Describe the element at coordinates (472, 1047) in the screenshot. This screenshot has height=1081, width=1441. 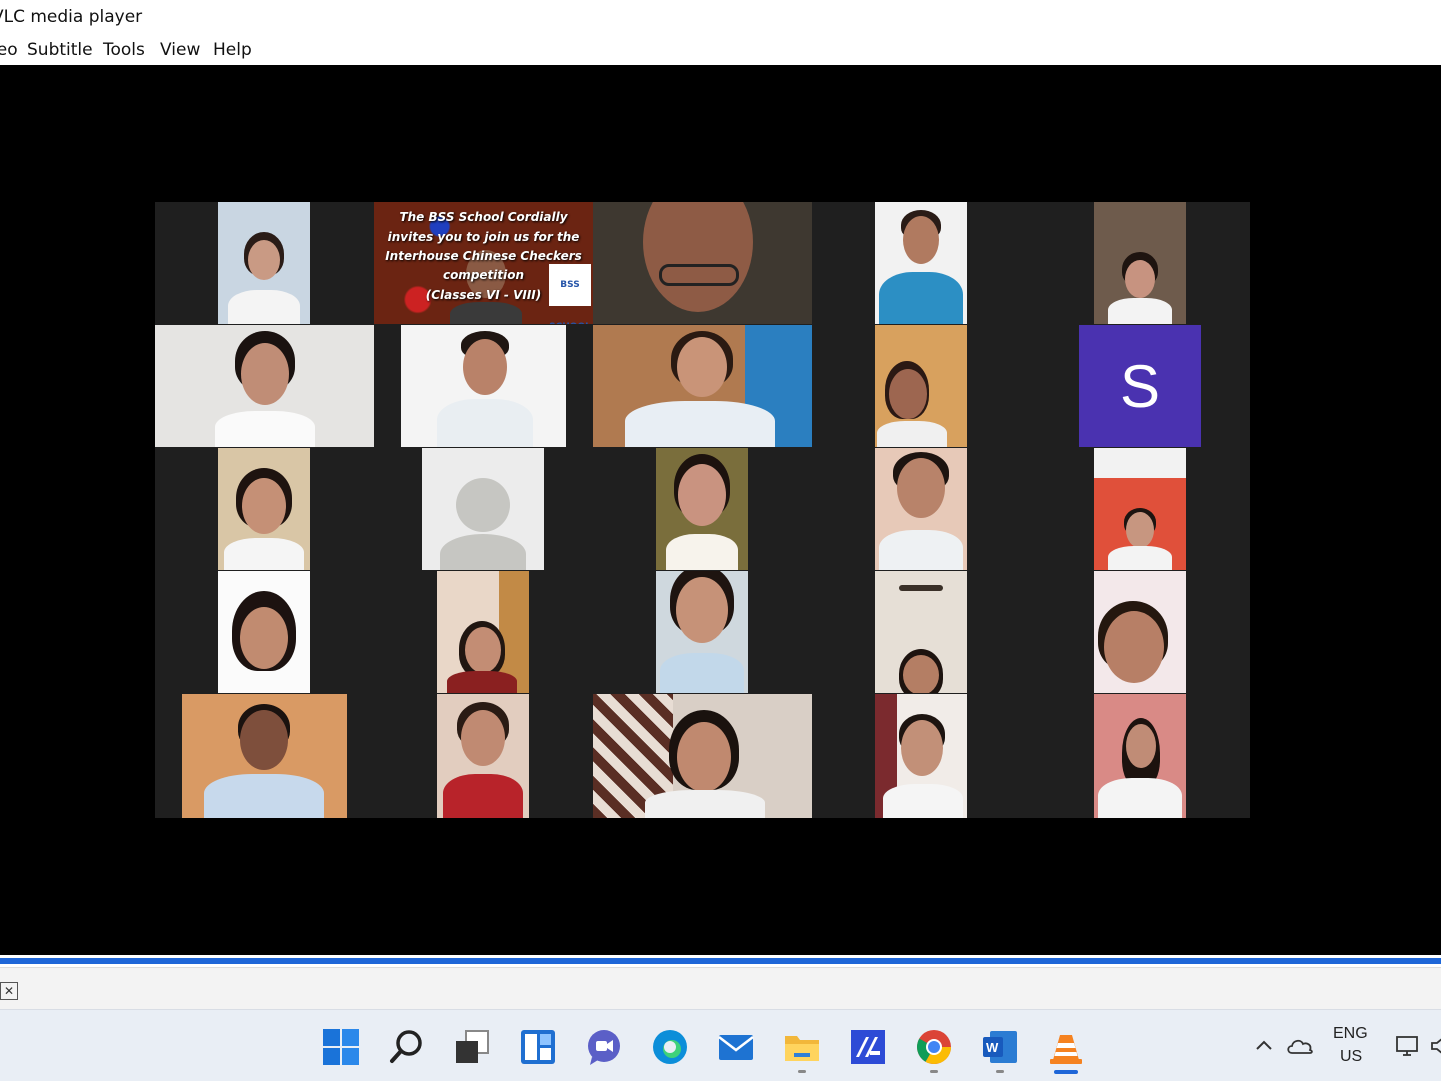
I see `task-view-icon` at that location.